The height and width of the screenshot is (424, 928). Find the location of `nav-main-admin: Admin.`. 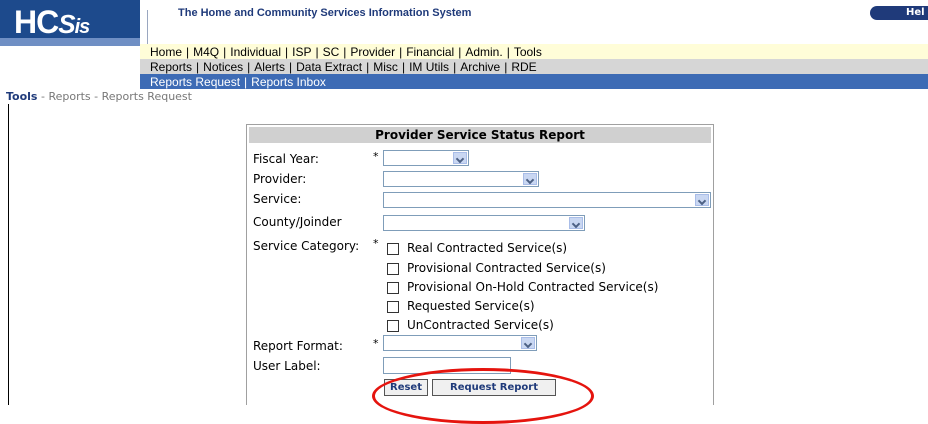

nav-main-admin: Admin. is located at coordinates (483, 52).